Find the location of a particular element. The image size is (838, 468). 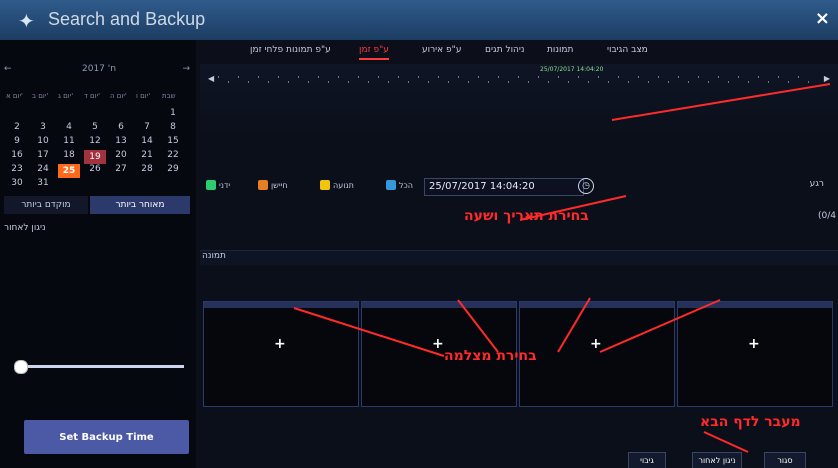

close-window-button: סגור is located at coordinates (785, 460).